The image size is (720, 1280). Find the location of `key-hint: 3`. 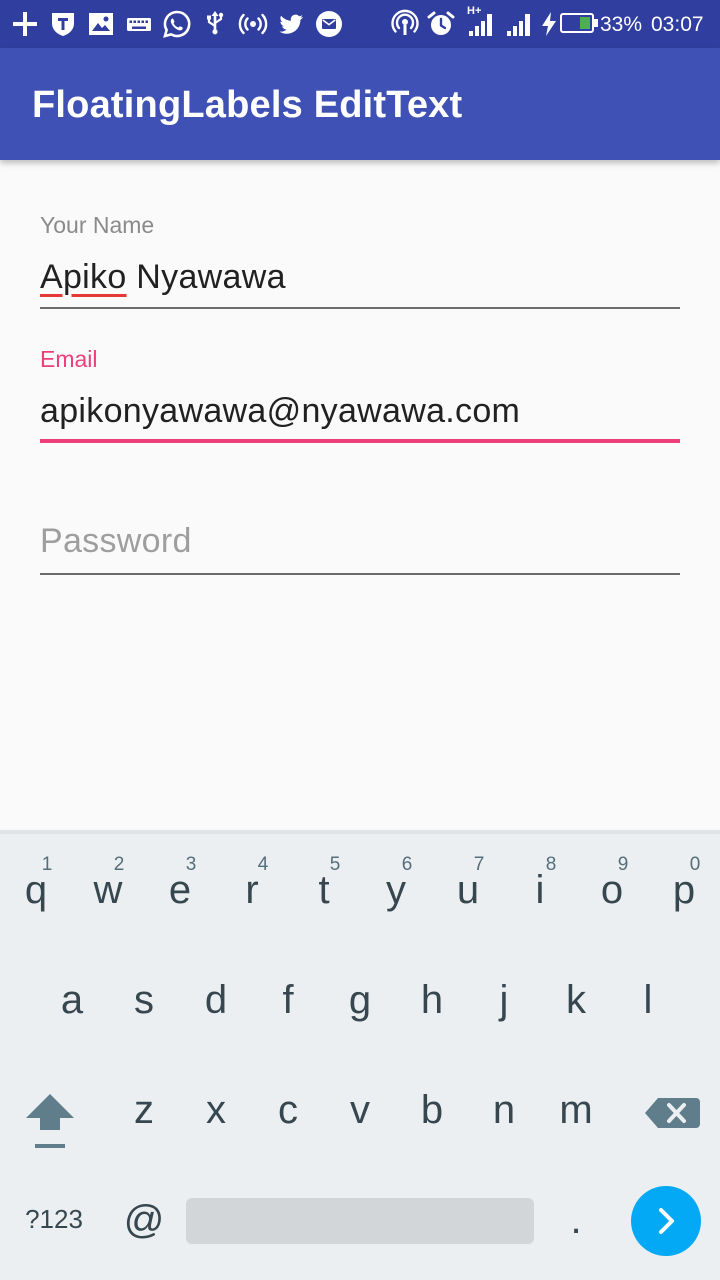

key-hint: 3 is located at coordinates (191, 864).